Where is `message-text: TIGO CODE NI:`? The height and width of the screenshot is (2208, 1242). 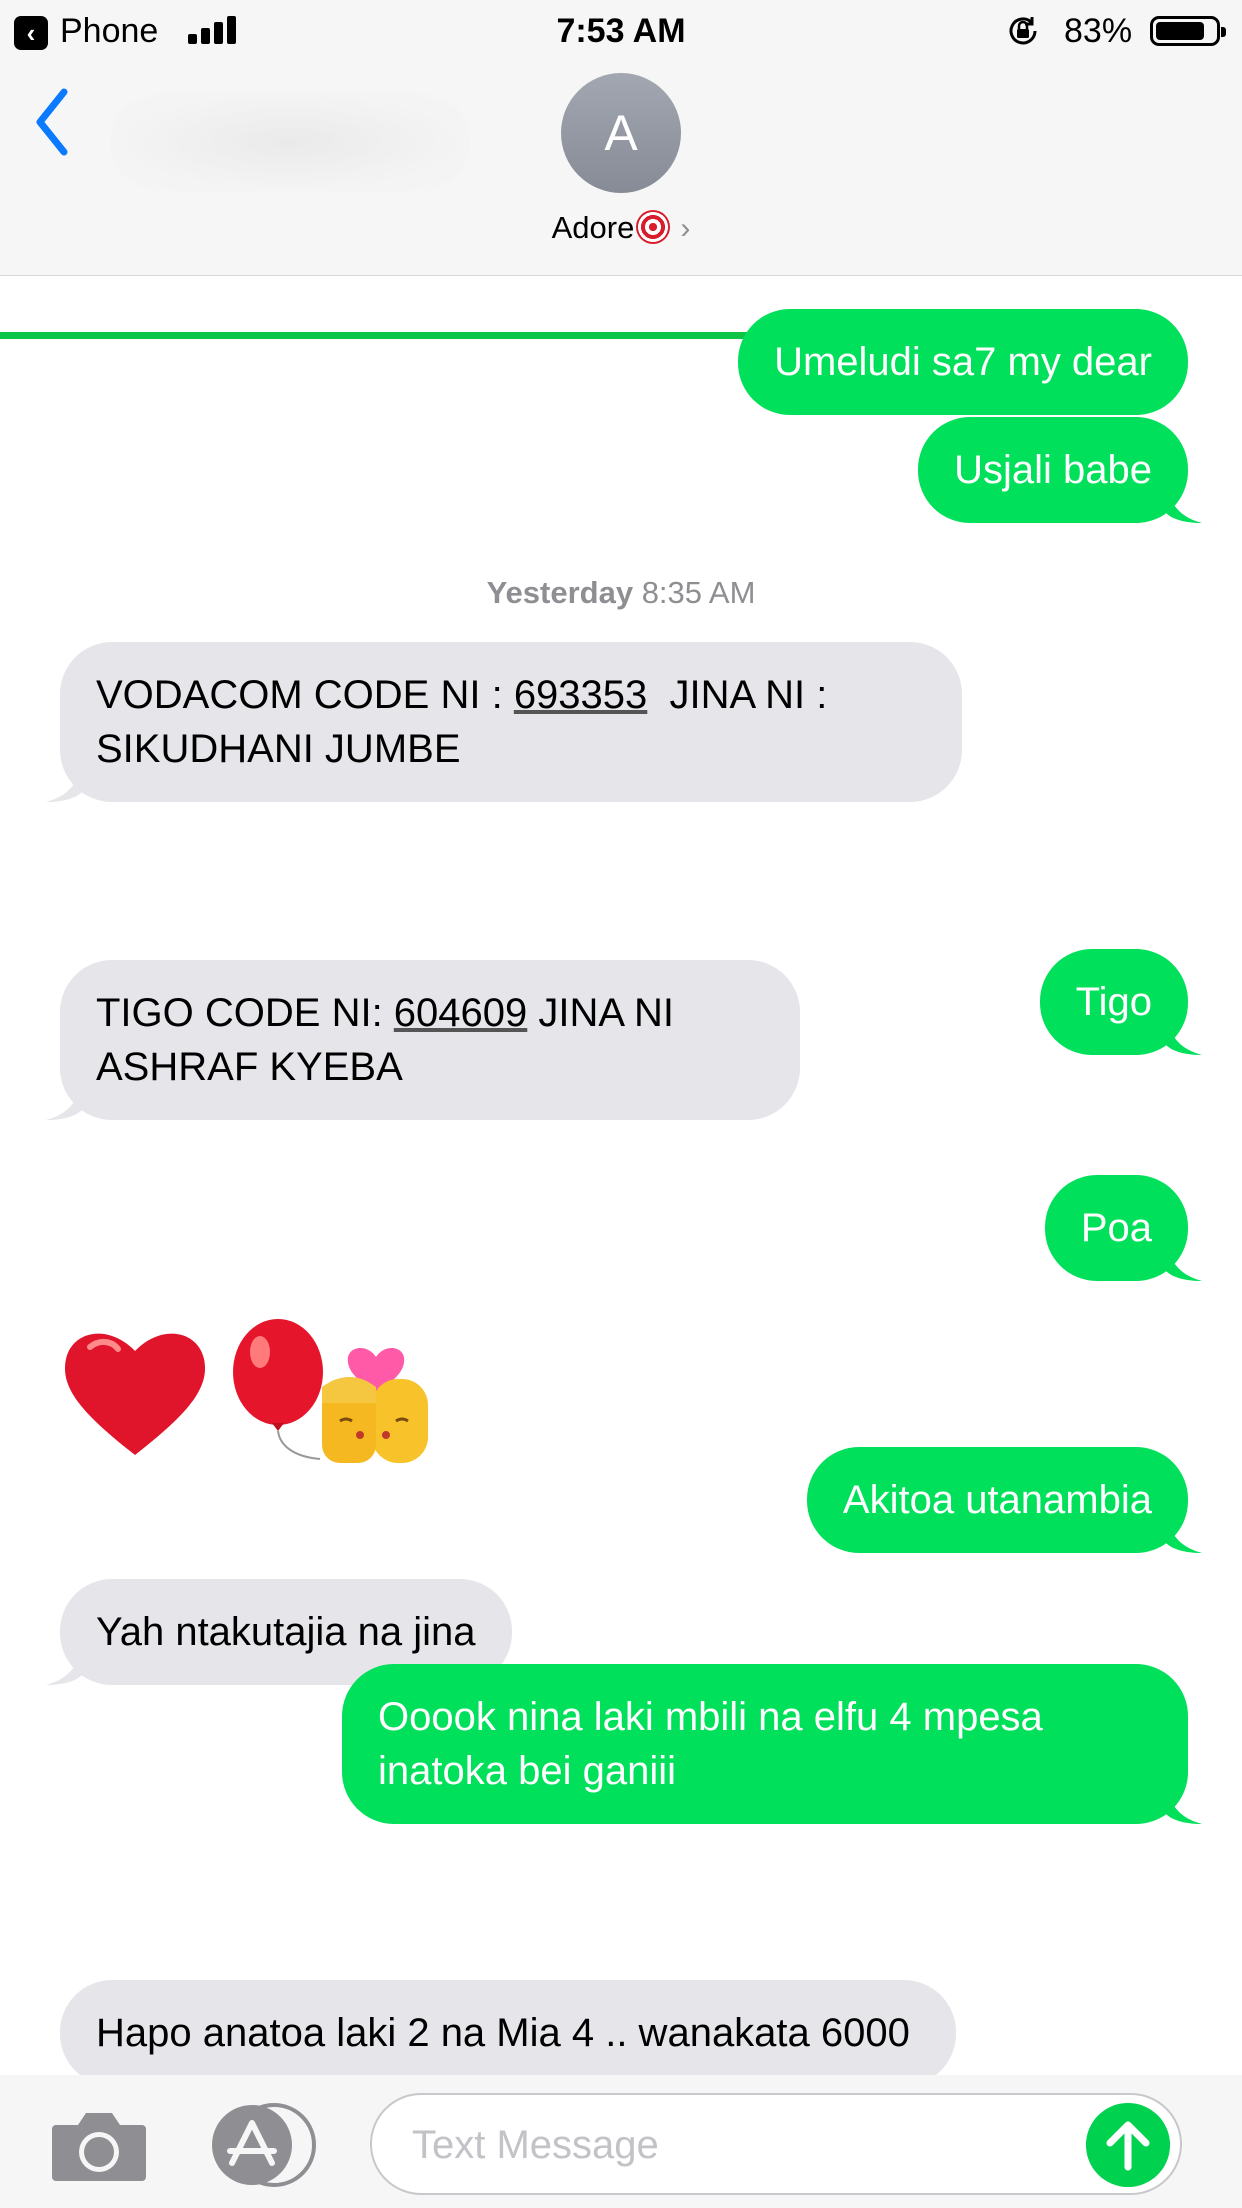
message-text: TIGO CODE NI: is located at coordinates (245, 1013).